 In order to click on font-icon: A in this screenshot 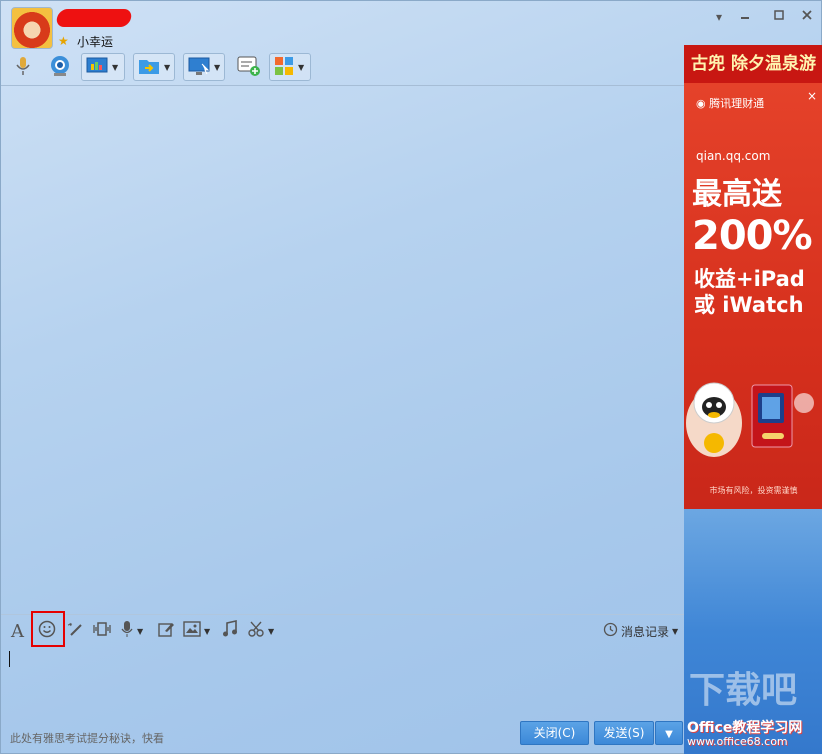, I will do `click(17, 631)`.